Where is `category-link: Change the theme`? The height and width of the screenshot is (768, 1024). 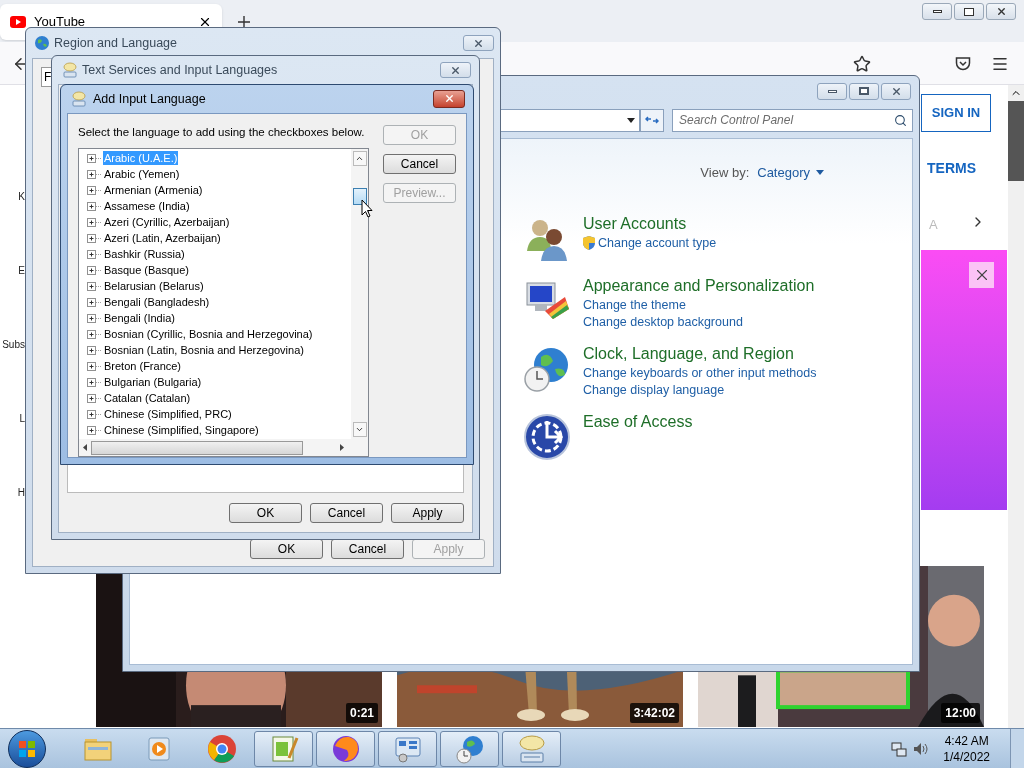 category-link: Change the theme is located at coordinates (634, 305).